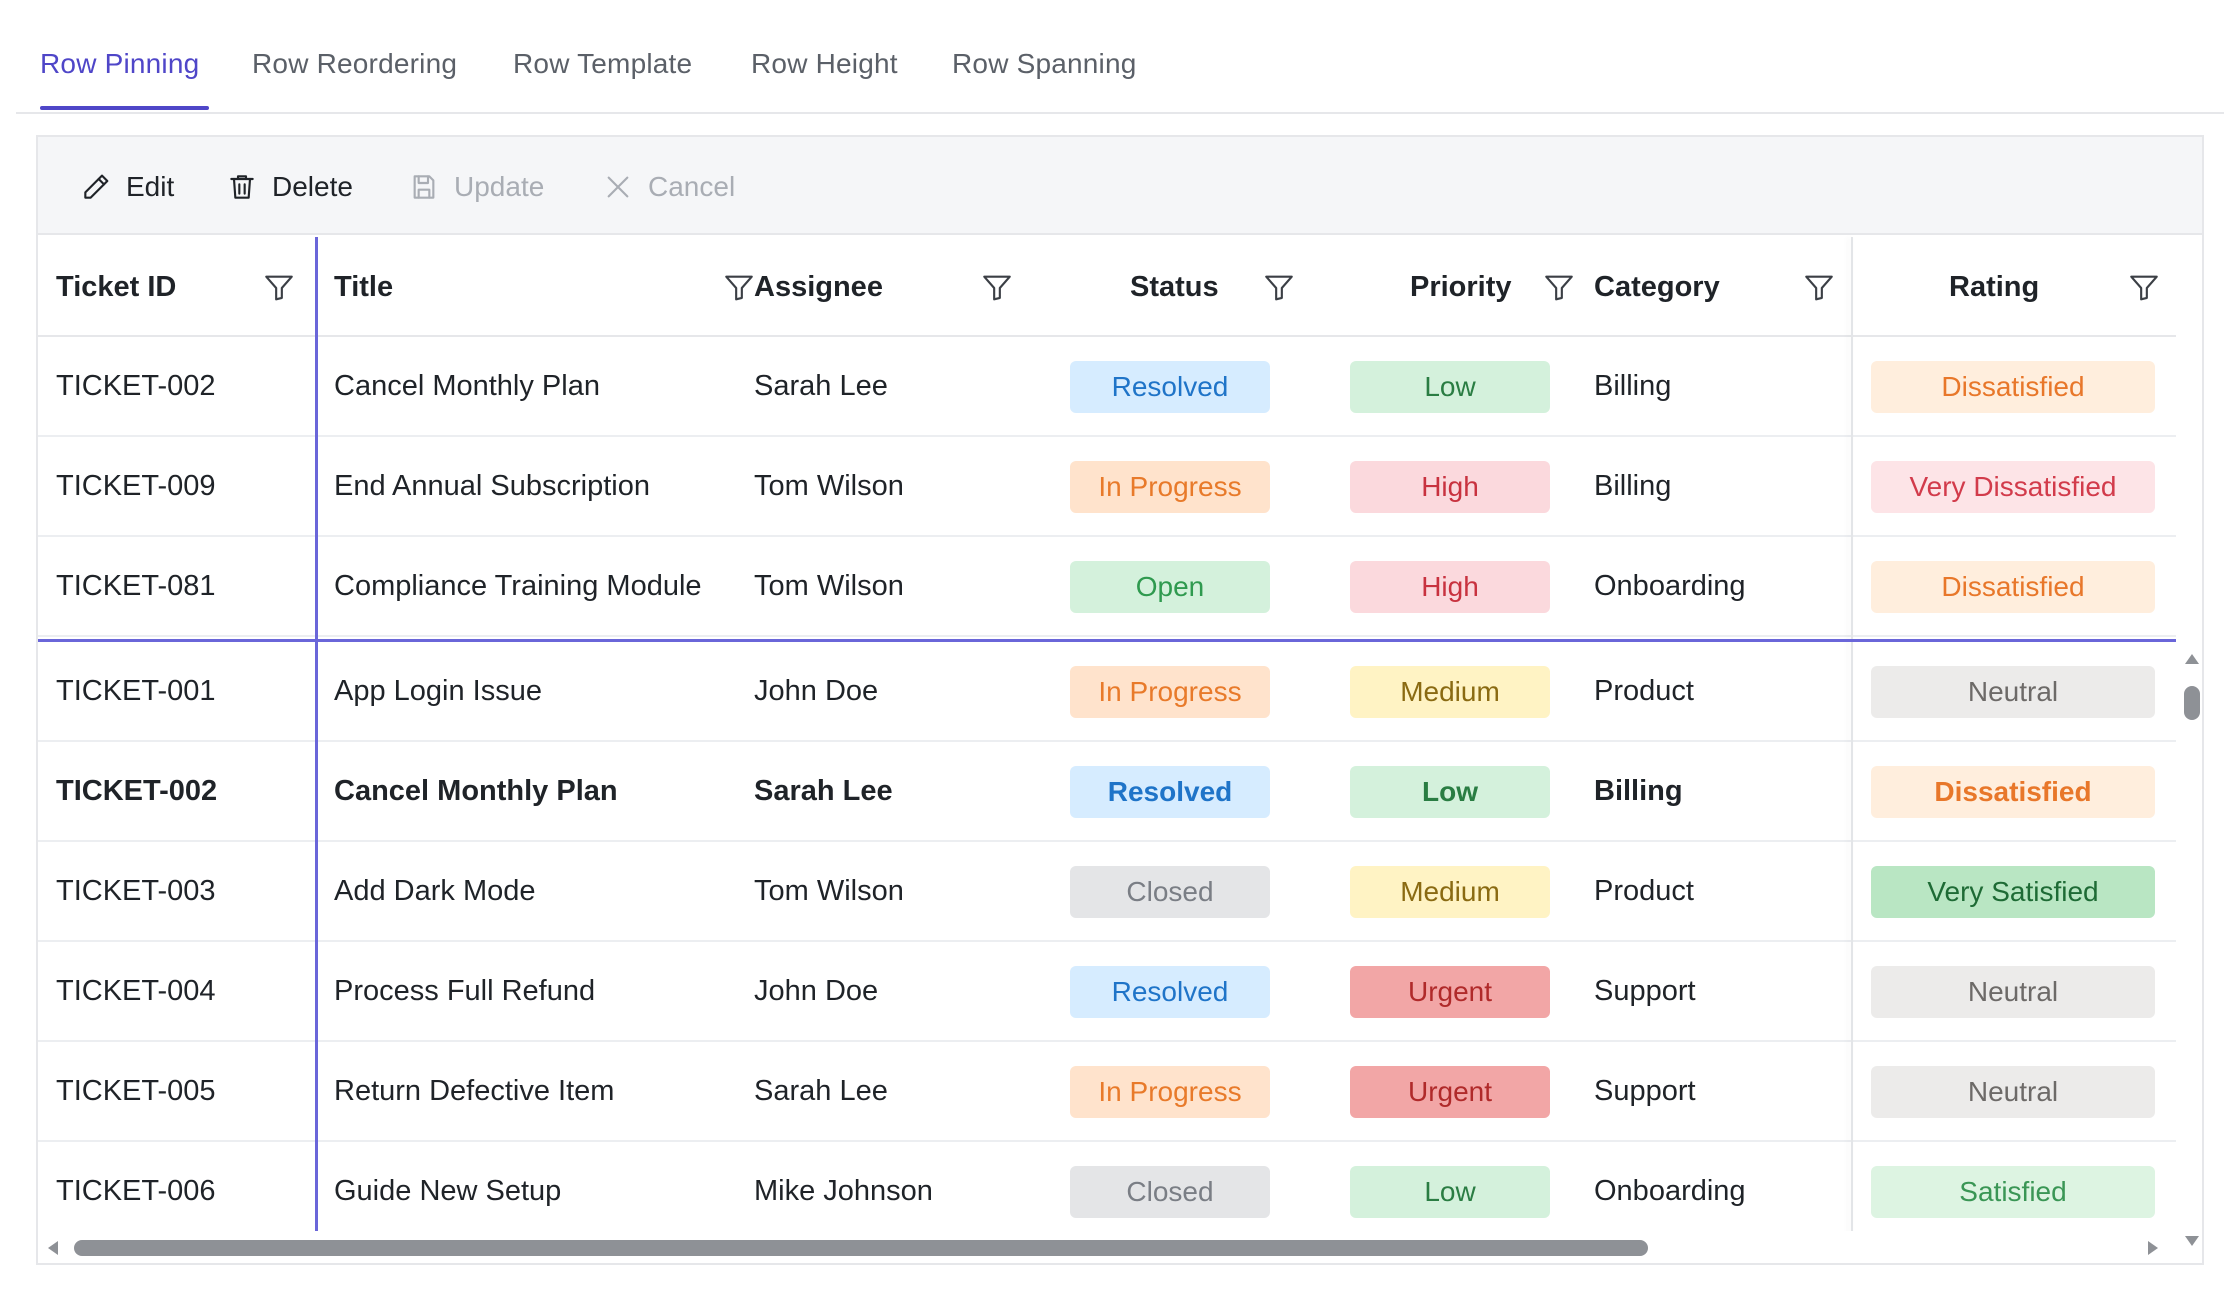  What do you see at coordinates (354, 64) in the screenshot?
I see `tab-row-reordering: Row Reordering` at bounding box center [354, 64].